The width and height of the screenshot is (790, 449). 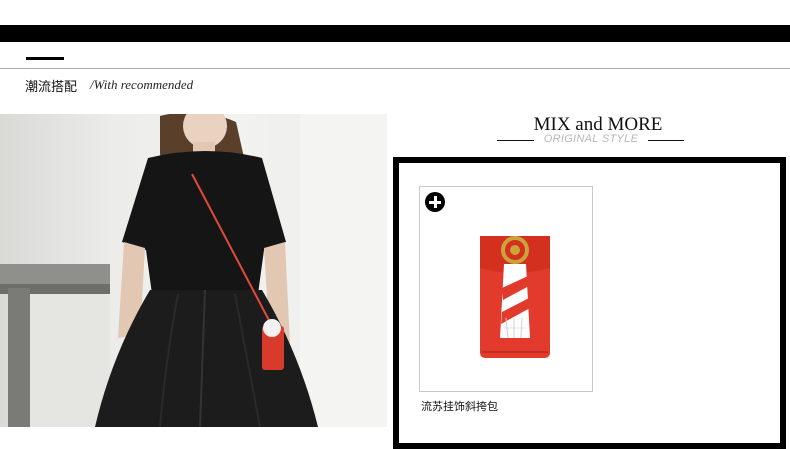 What do you see at coordinates (45, 58) in the screenshot?
I see `section-accent-bar` at bounding box center [45, 58].